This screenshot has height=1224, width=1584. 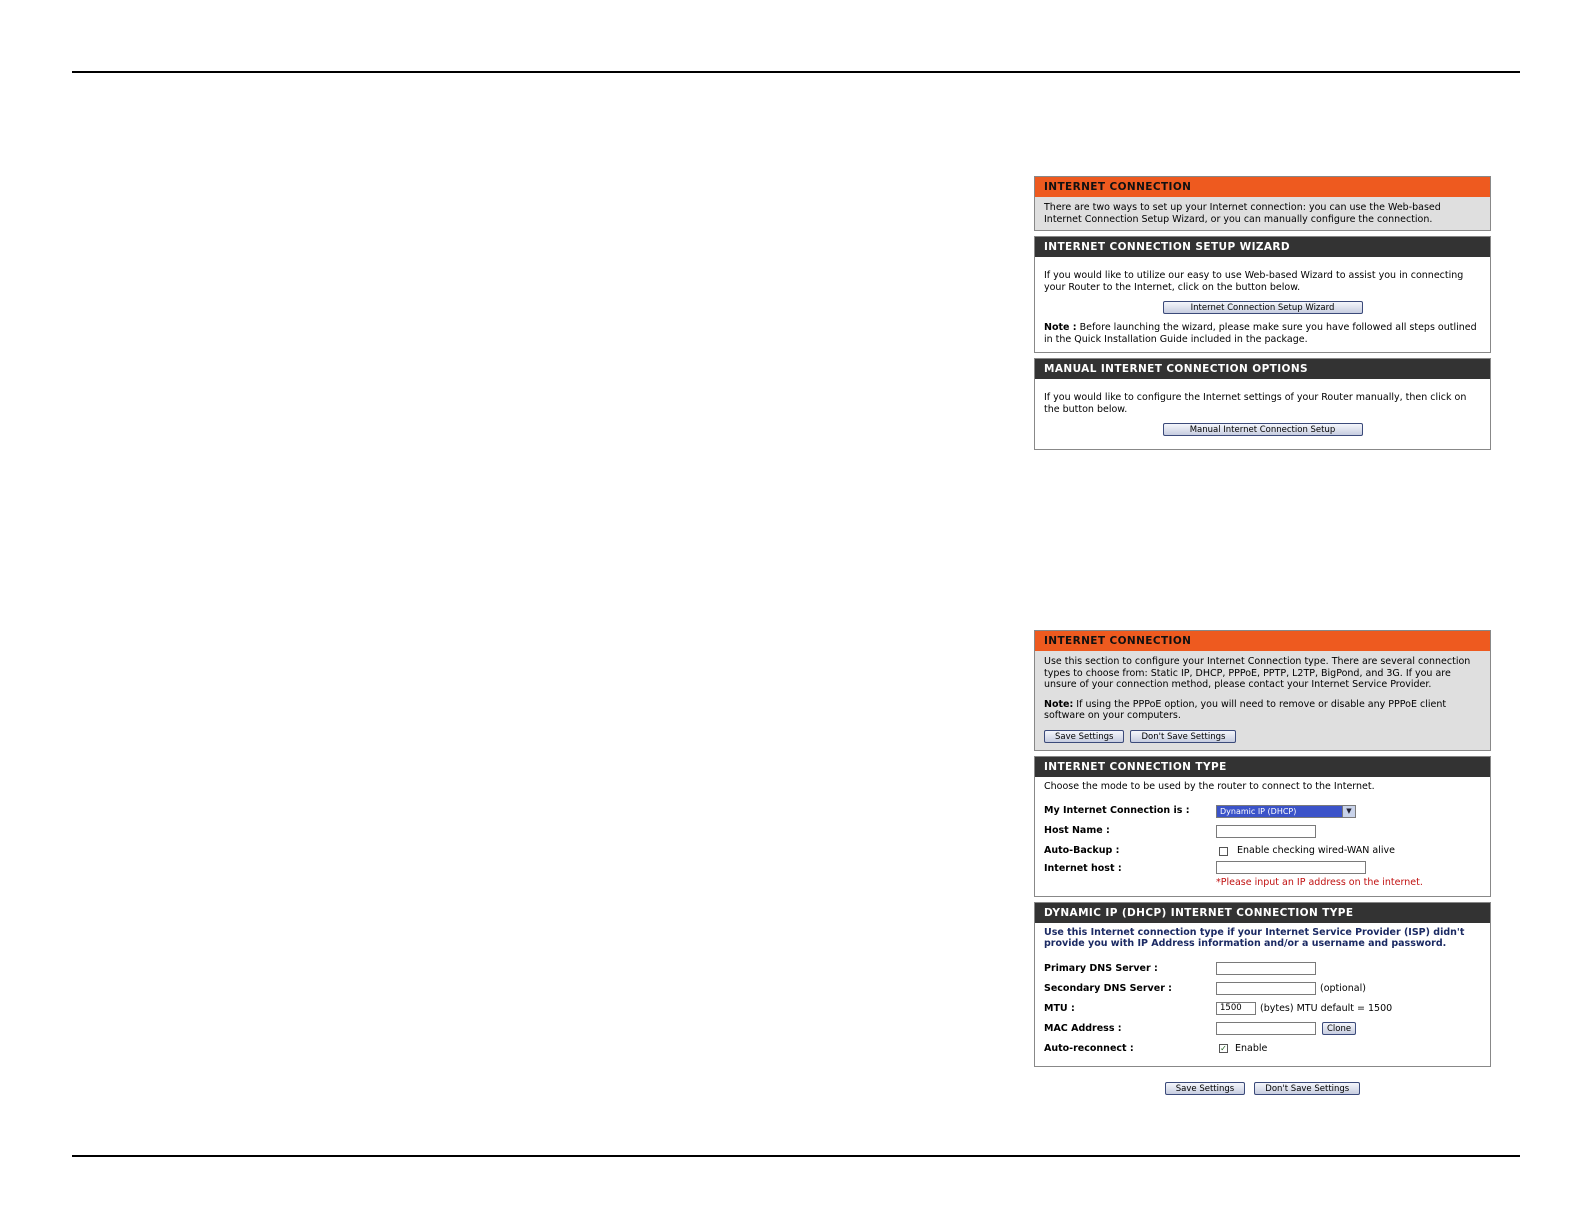 What do you see at coordinates (1082, 851) in the screenshot?
I see `auto-backup-label: Auto-Backup :` at bounding box center [1082, 851].